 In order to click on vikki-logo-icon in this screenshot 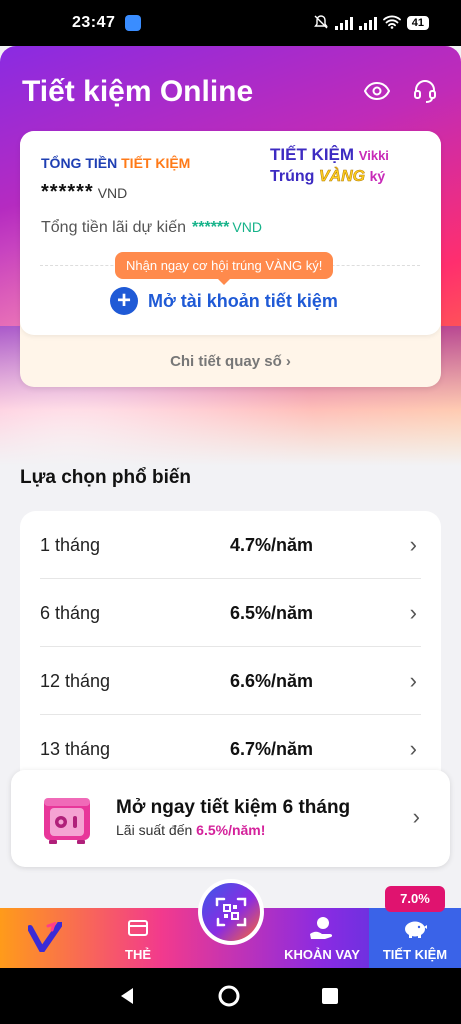, I will do `click(45, 937)`.